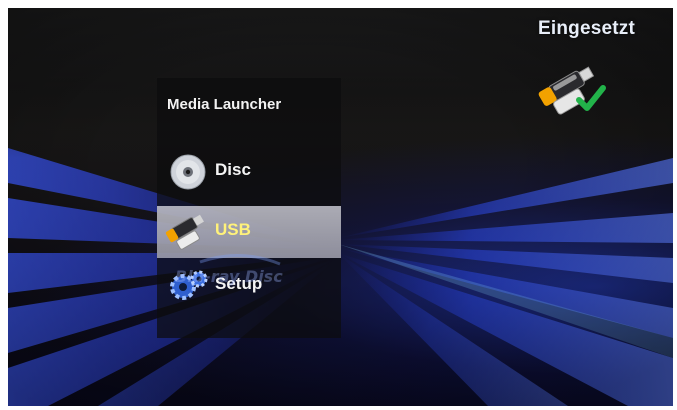  I want to click on usb-inserted-check-icon, so click(572, 90).